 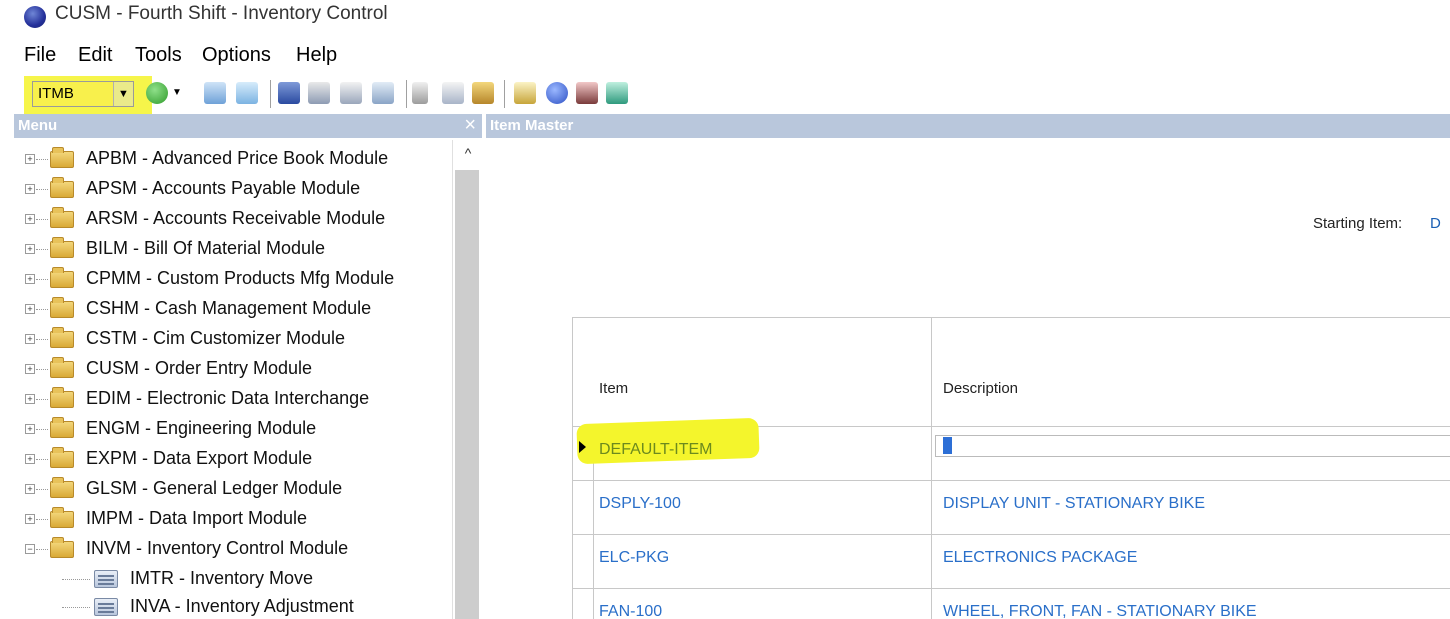 What do you see at coordinates (316, 55) in the screenshot?
I see `menu-help: Help` at bounding box center [316, 55].